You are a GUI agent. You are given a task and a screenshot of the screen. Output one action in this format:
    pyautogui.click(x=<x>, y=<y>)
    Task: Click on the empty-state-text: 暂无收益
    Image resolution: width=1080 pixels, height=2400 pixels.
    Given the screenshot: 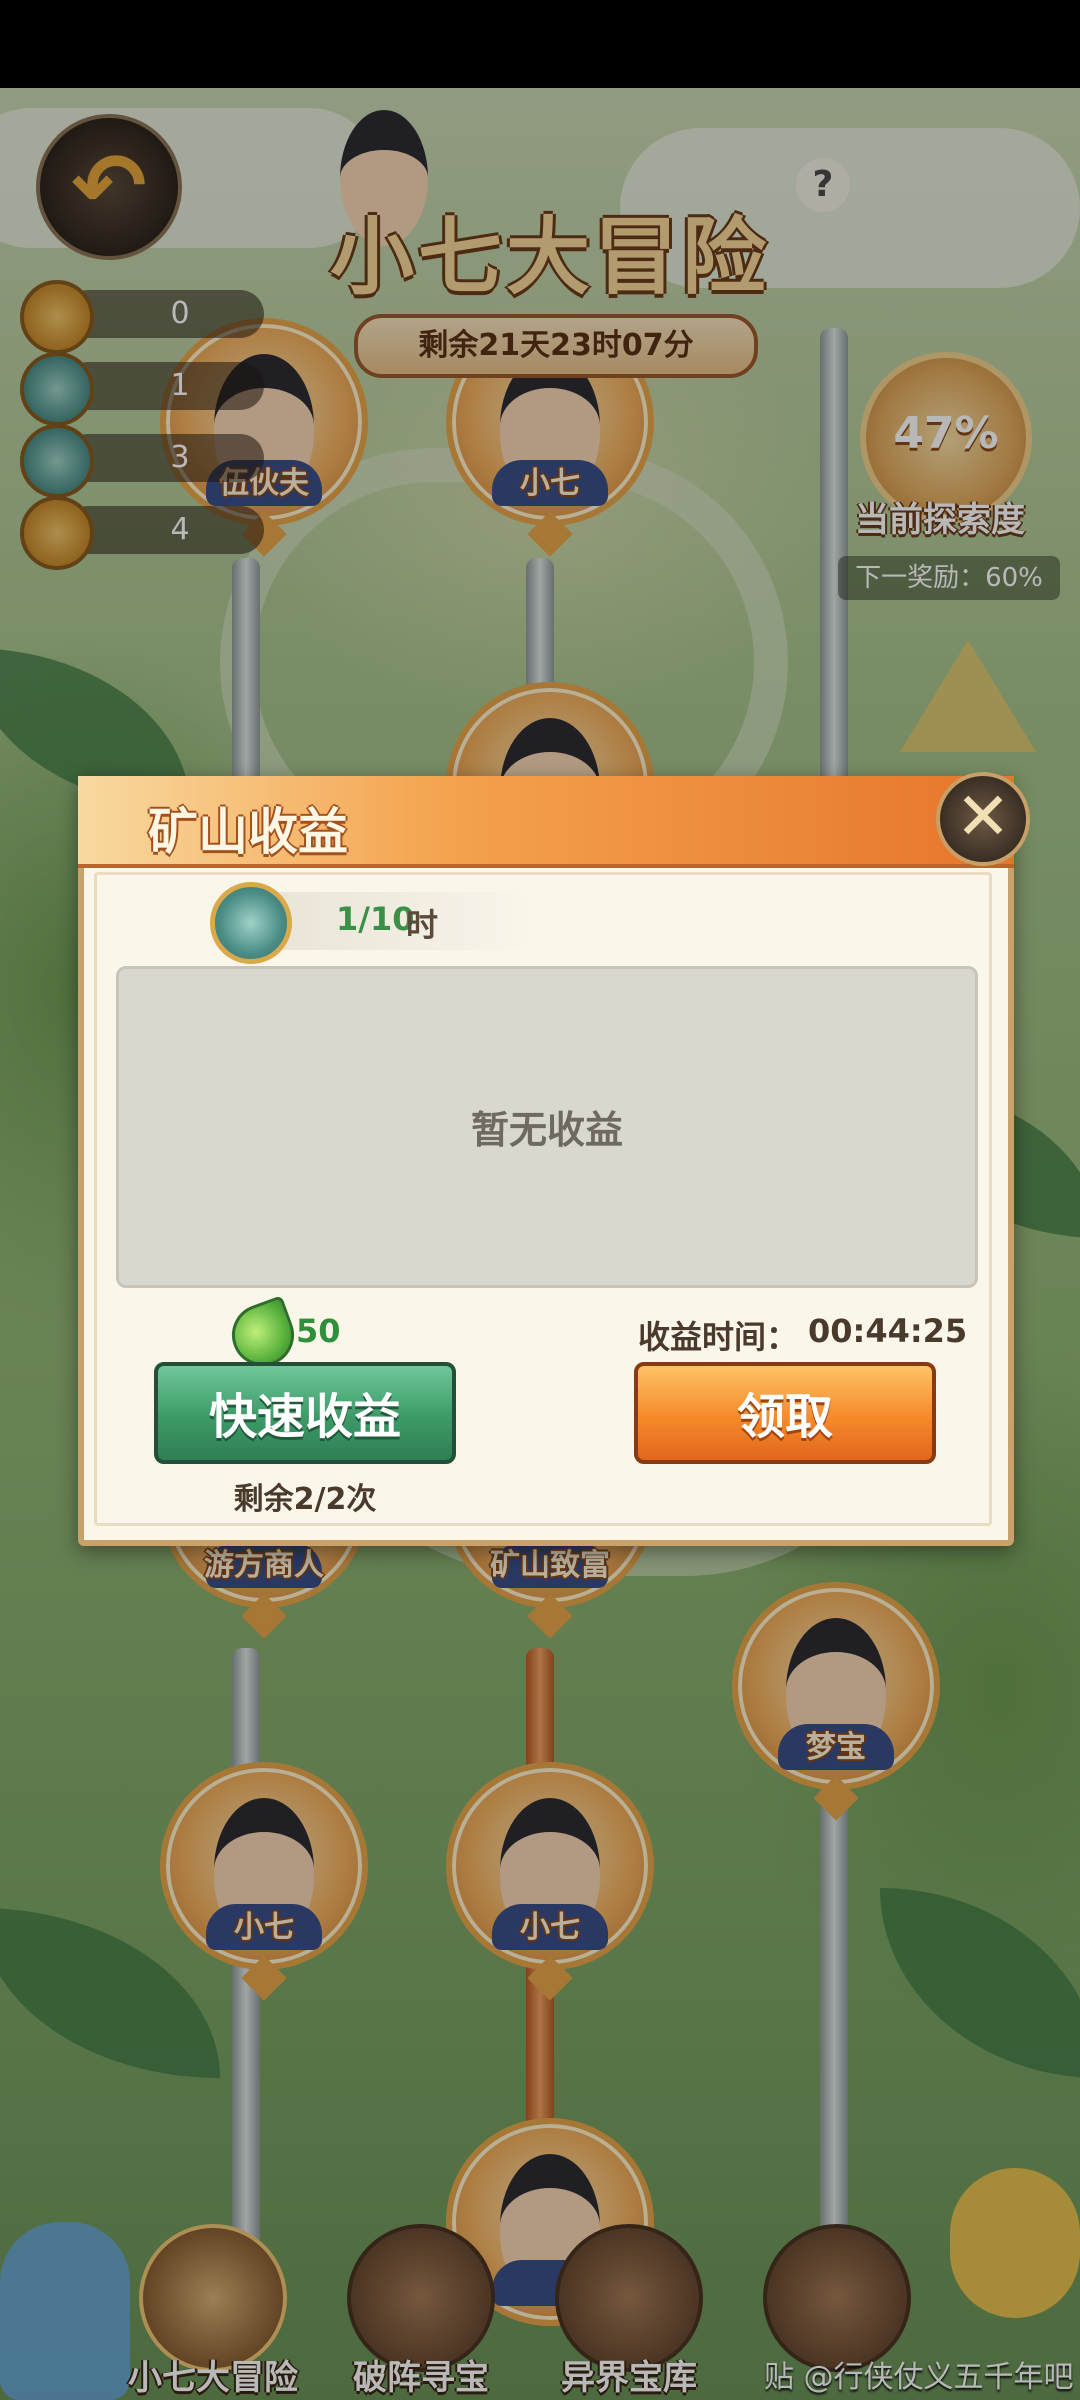 What is the action you would take?
    pyautogui.click(x=546, y=1130)
    